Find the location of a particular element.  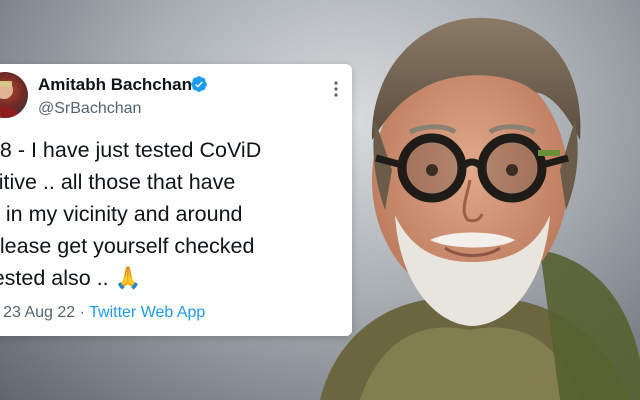

tweet-text-line: , please get yourself checked is located at coordinates (127, 246).